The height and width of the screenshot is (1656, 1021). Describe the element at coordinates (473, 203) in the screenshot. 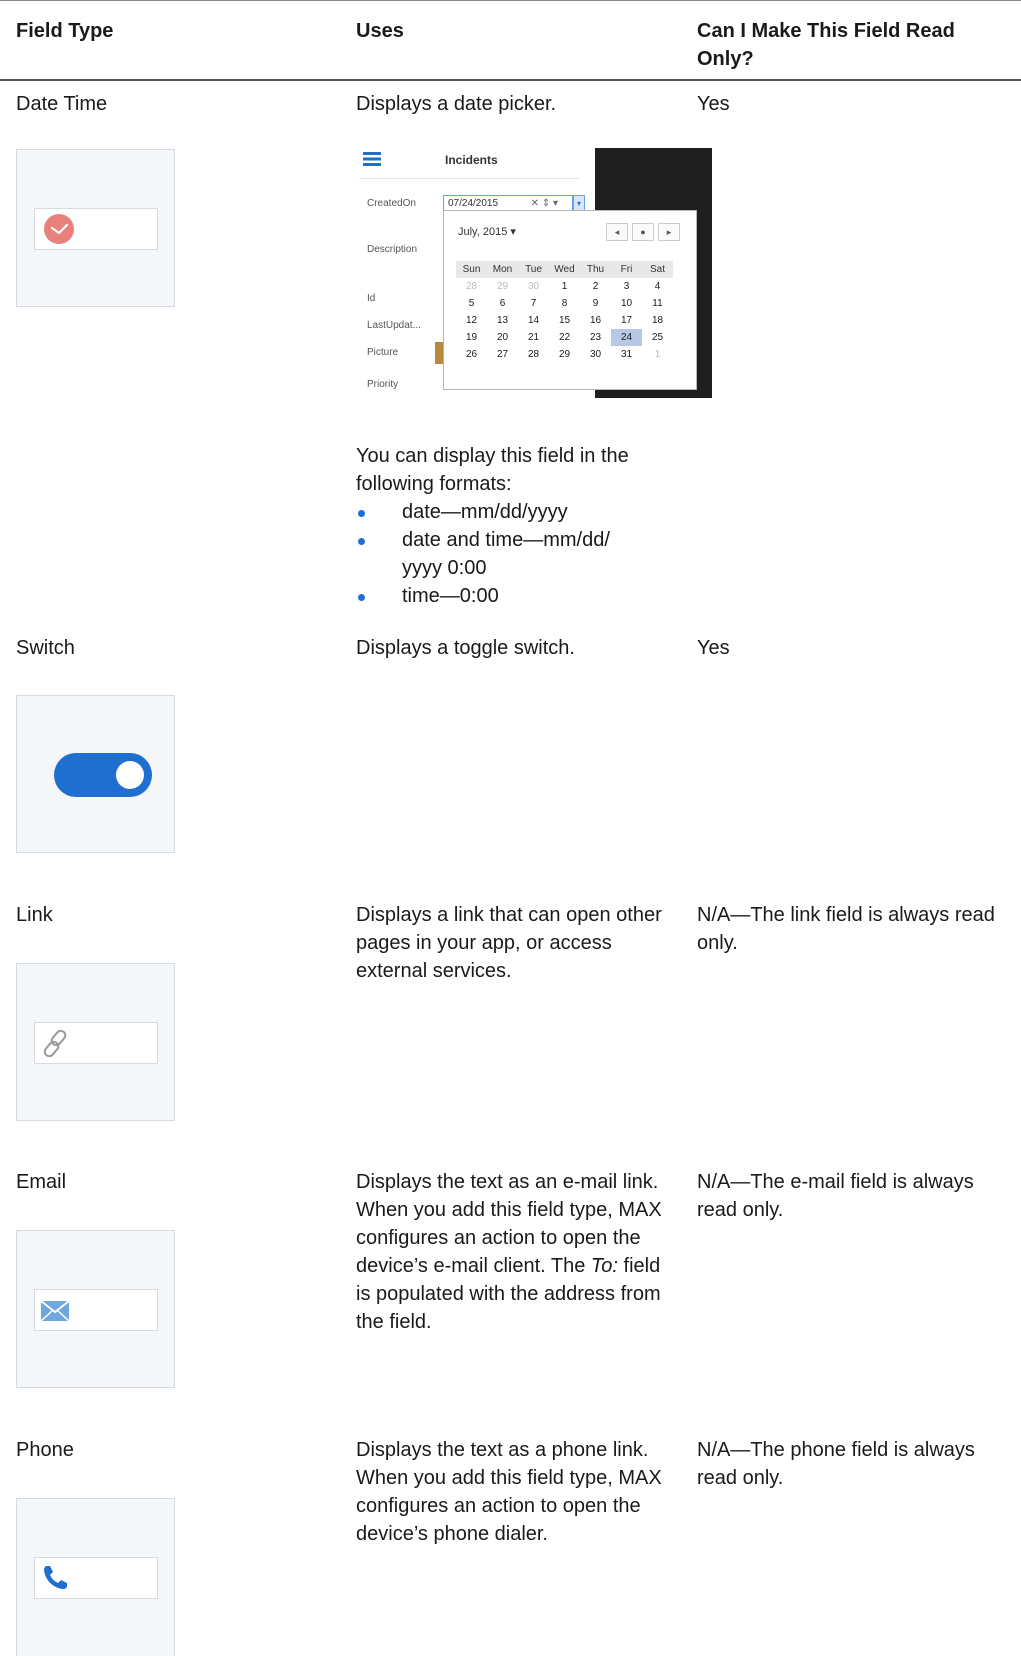

I see `date-input-value: 07/24/2015` at that location.